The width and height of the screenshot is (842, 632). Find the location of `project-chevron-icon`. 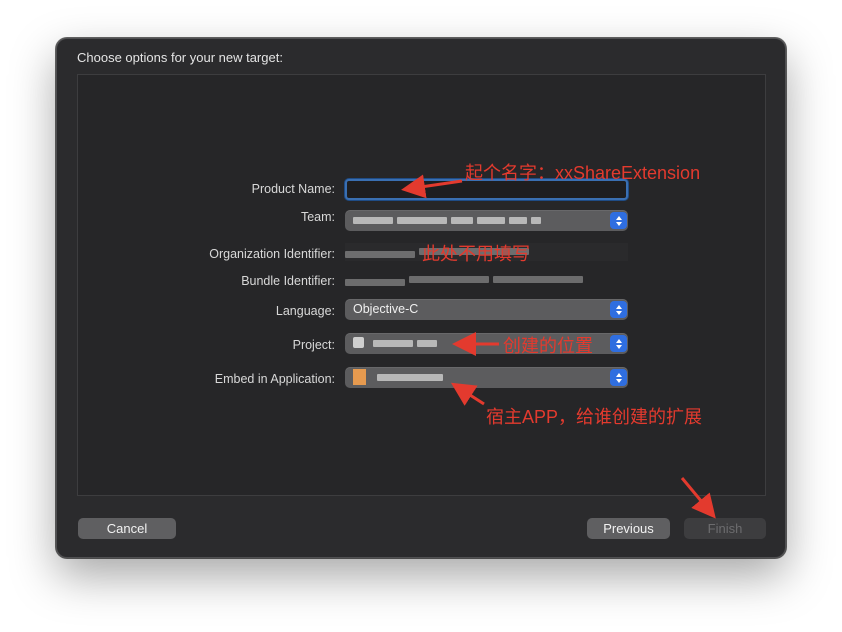

project-chevron-icon is located at coordinates (618, 343).